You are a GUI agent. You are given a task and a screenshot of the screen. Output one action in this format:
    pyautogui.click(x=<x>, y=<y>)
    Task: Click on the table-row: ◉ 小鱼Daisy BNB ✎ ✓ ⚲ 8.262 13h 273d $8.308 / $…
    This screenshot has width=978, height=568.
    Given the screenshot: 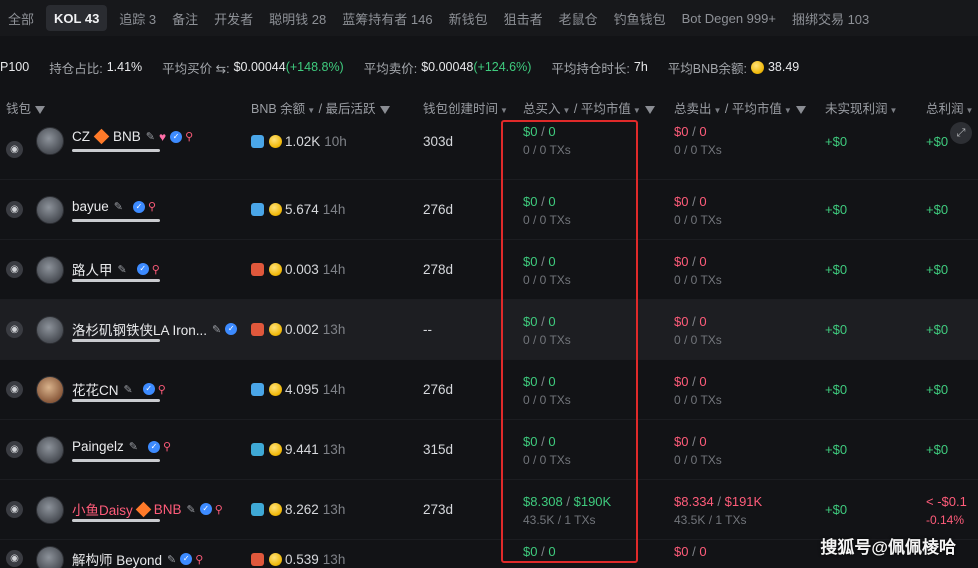 What is the action you would take?
    pyautogui.click(x=489, y=510)
    